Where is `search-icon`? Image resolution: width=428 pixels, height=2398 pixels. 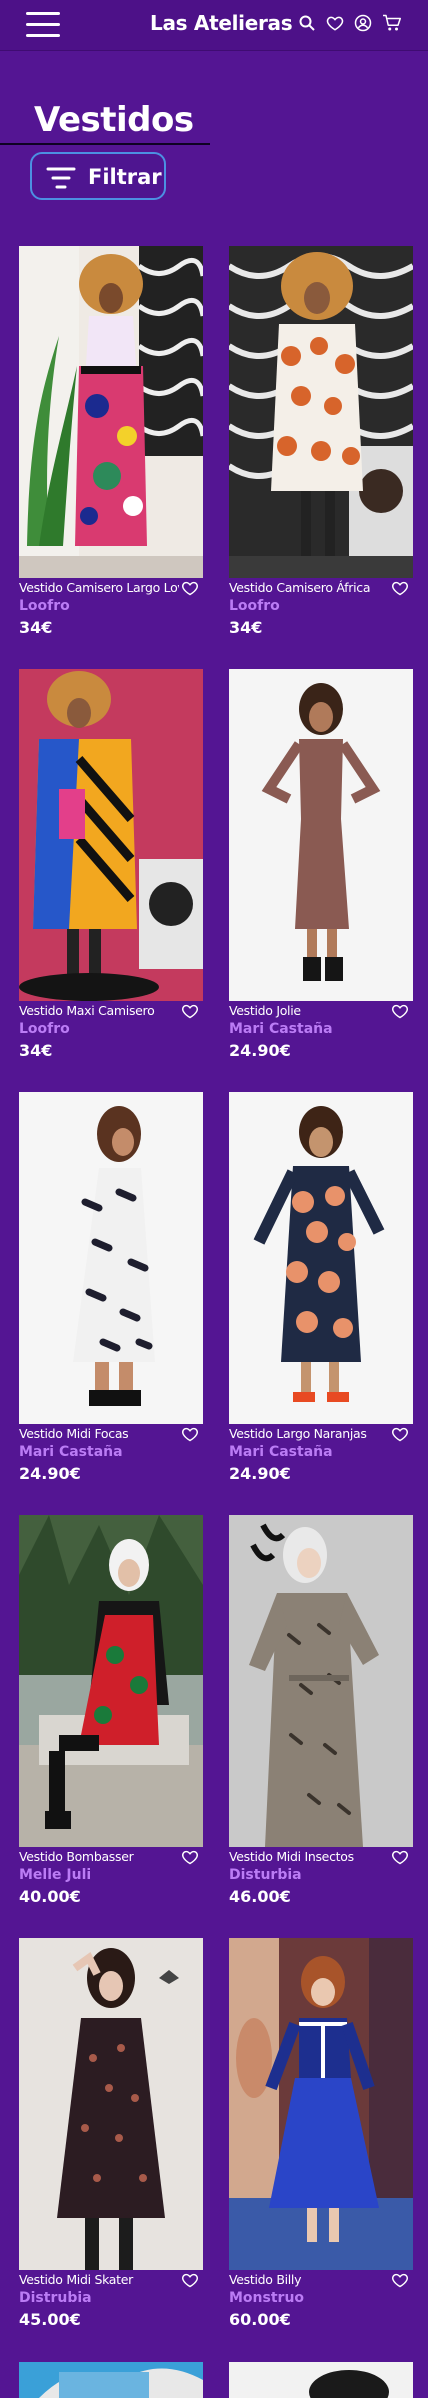
search-icon is located at coordinates (308, 24).